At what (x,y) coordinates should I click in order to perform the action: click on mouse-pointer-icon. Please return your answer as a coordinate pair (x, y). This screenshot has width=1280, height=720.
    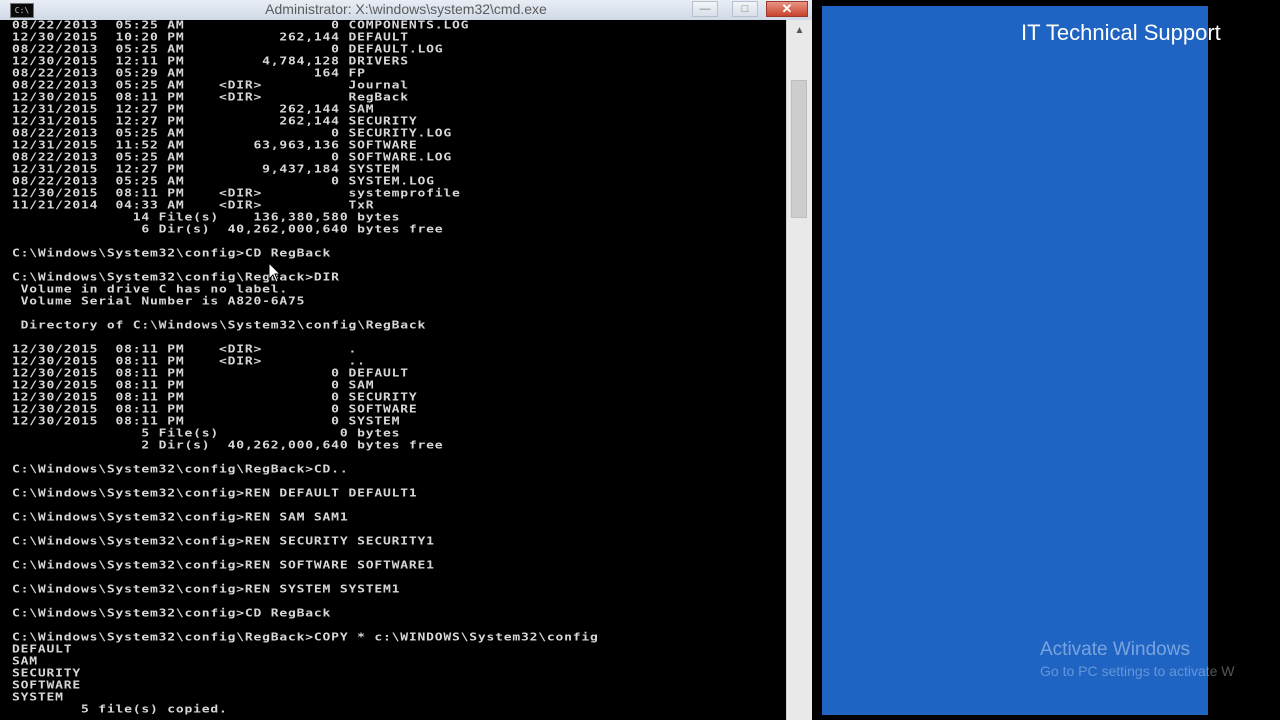
    Looking at the image, I should click on (275, 272).